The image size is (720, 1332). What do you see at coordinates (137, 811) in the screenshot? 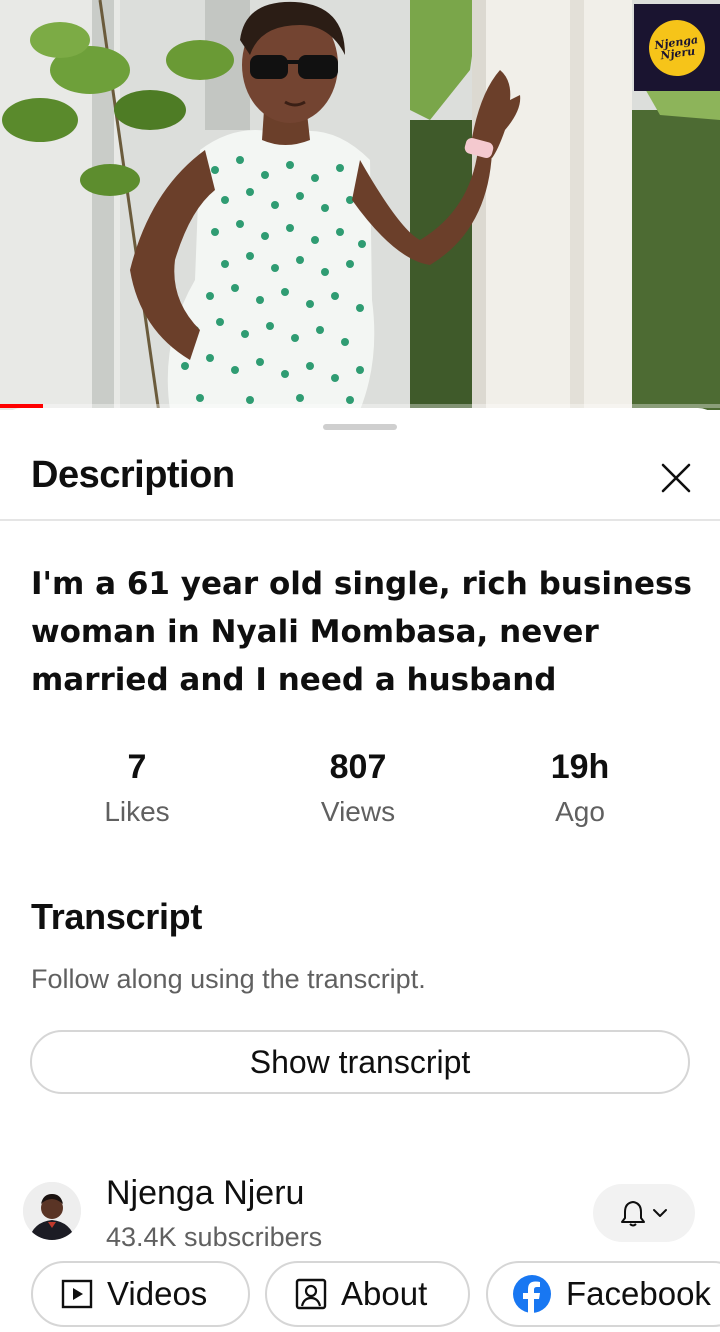
I see `likes-label: Likes` at bounding box center [137, 811].